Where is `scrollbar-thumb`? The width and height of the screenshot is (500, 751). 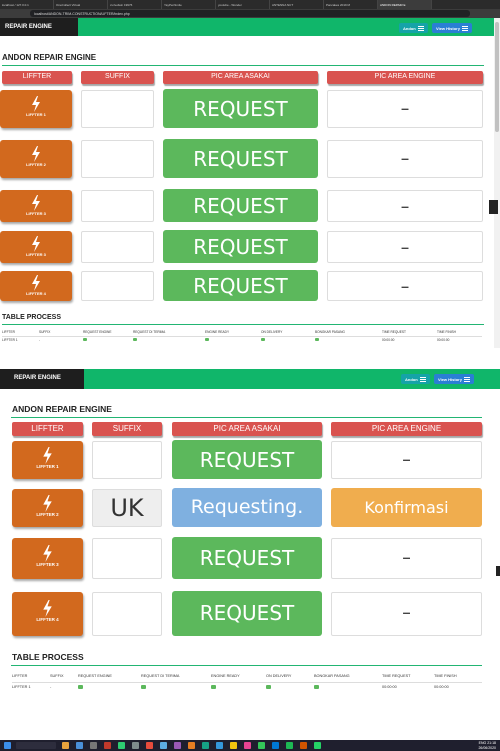 scrollbar-thumb is located at coordinates (497, 77).